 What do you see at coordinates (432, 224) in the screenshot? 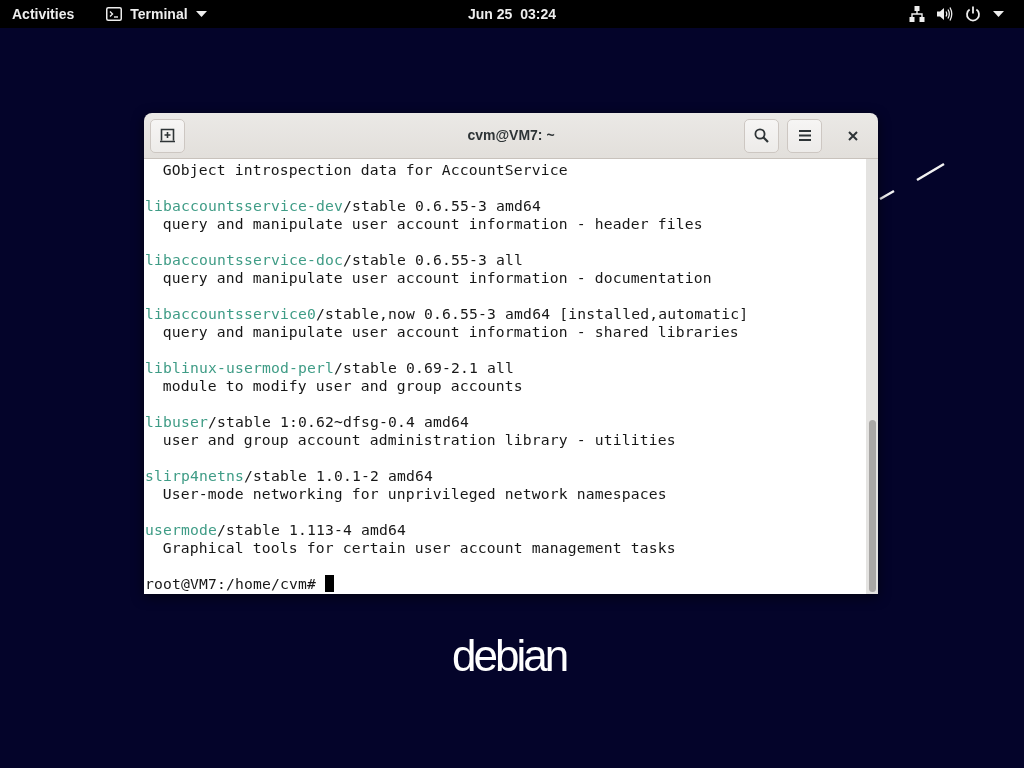
I see `package-description: query and manipulate user account information - header files` at bounding box center [432, 224].